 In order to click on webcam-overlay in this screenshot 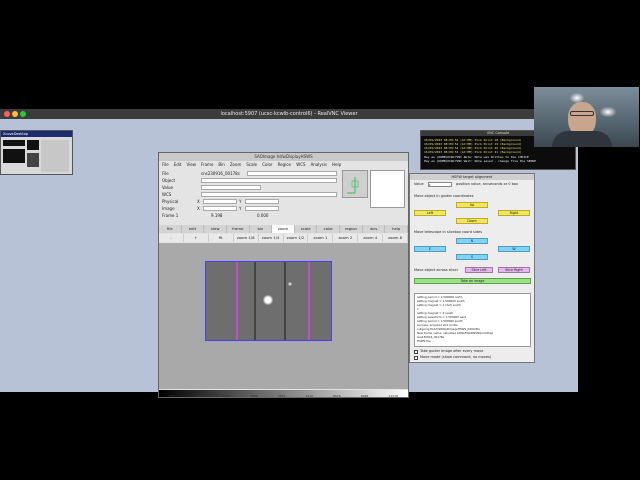, I will do `click(586, 117)`.